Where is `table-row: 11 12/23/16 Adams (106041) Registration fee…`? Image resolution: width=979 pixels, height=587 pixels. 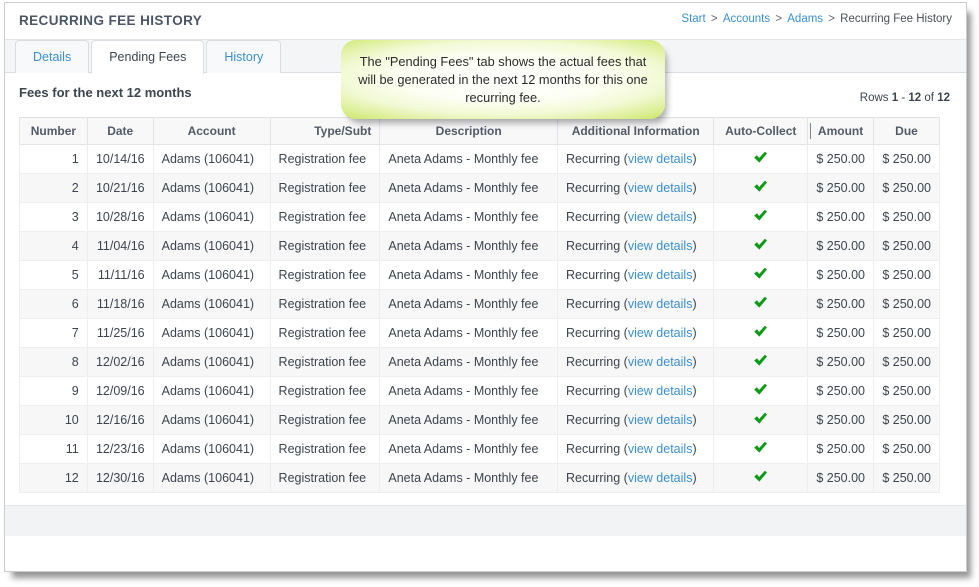
table-row: 11 12/23/16 Adams (106041) Registration fee… is located at coordinates (479, 449).